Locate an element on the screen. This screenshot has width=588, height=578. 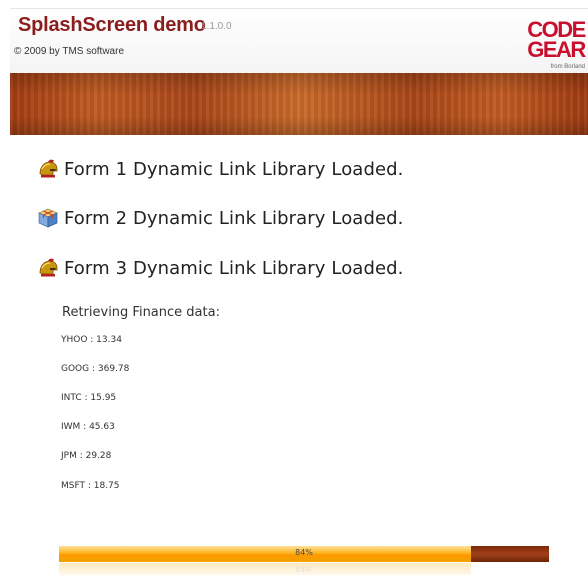
load-status-1: Form 1 Dynamic Link Library Loaded. is located at coordinates (220, 169).